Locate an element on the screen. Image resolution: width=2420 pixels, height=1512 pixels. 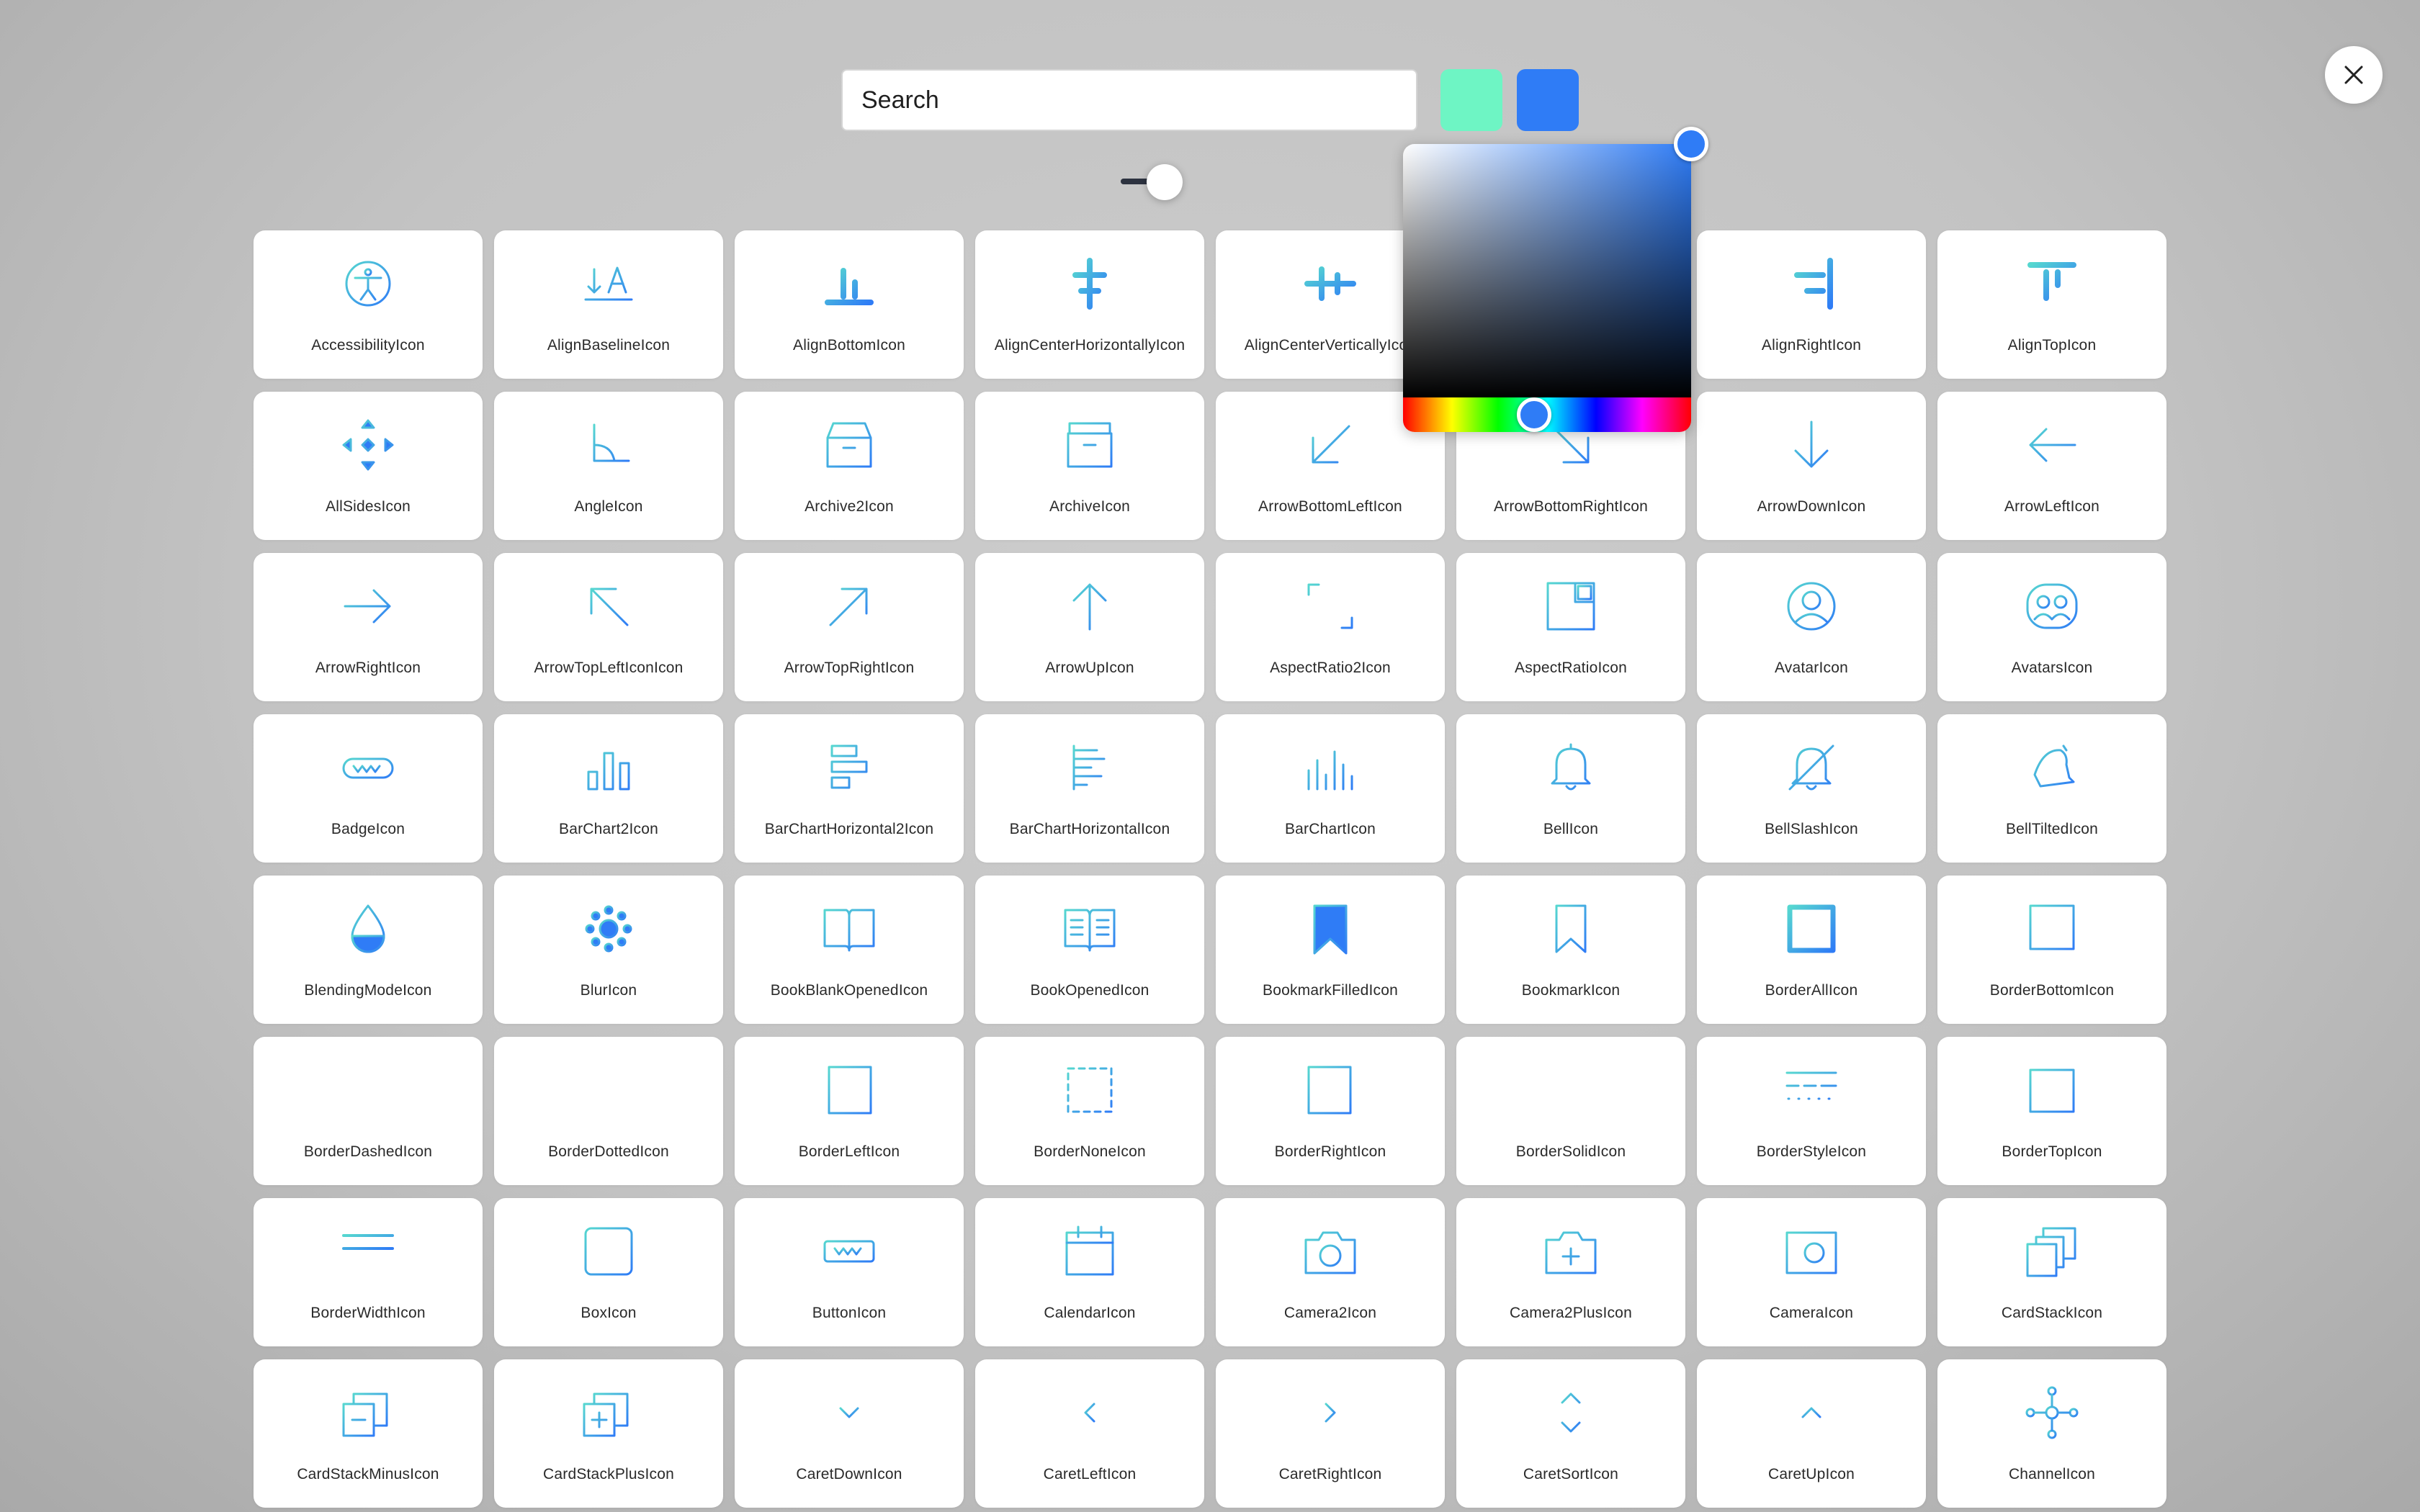
icon-label: CaretLeftIcon is located at coordinates (1090, 1474).